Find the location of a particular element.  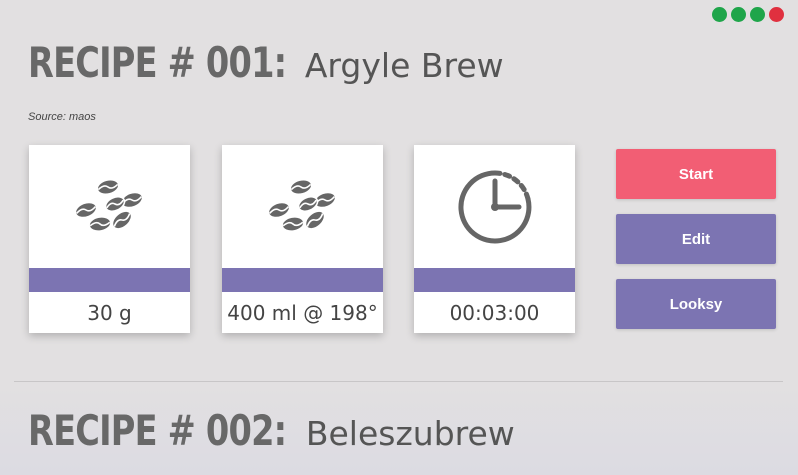

brew-time-value: 00:03:00 is located at coordinates (494, 312).